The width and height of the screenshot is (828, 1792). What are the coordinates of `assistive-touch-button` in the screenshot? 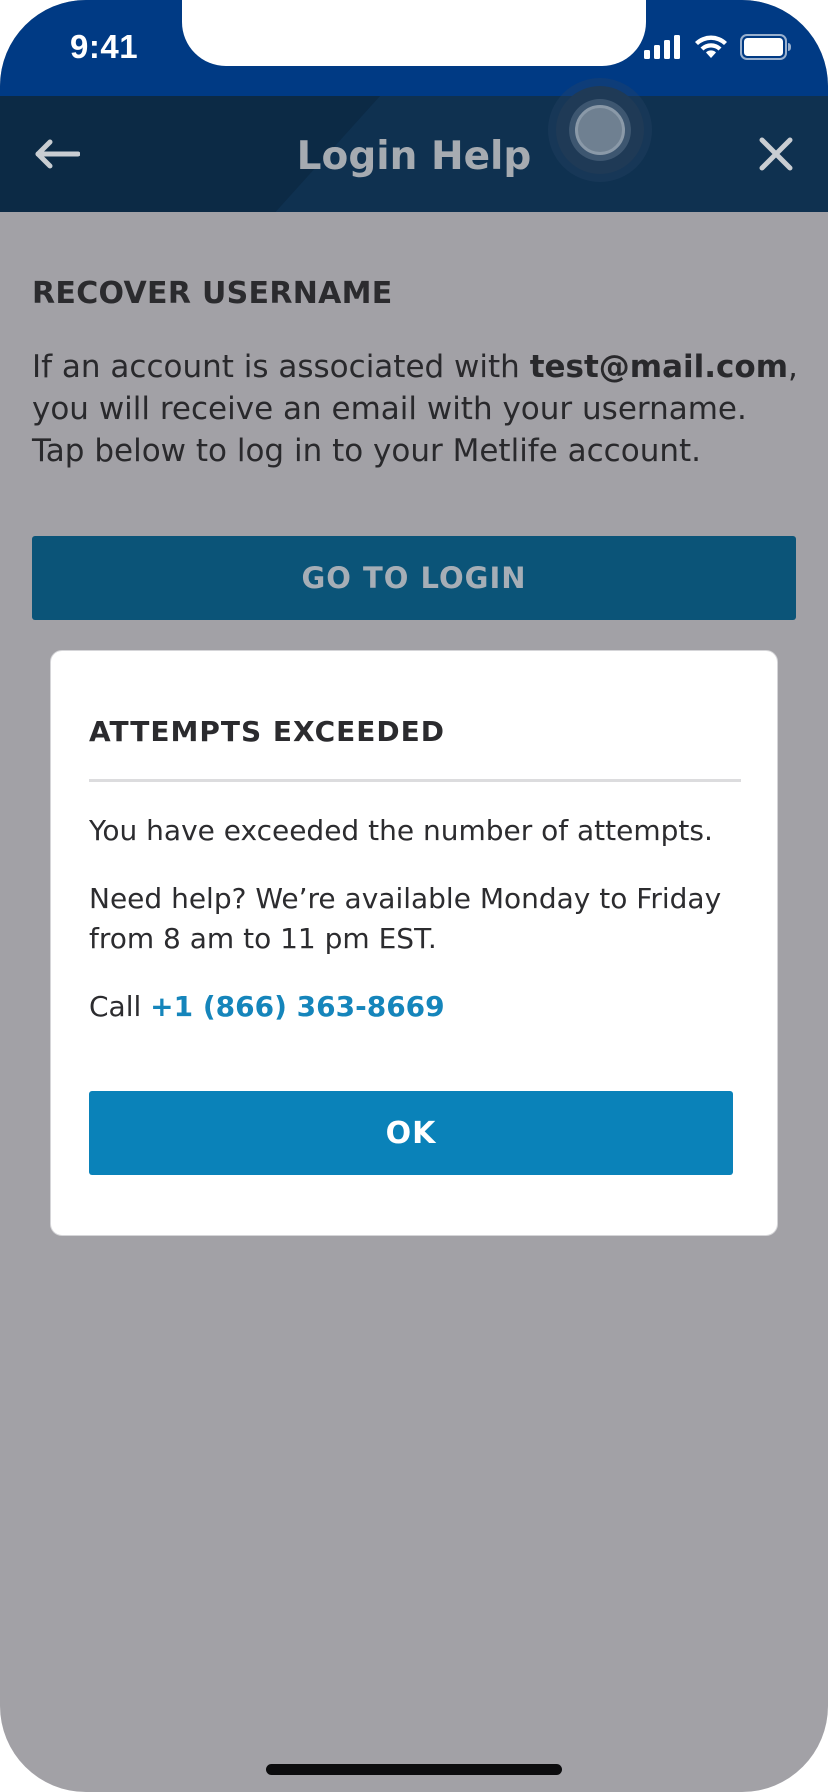 It's located at (600, 130).